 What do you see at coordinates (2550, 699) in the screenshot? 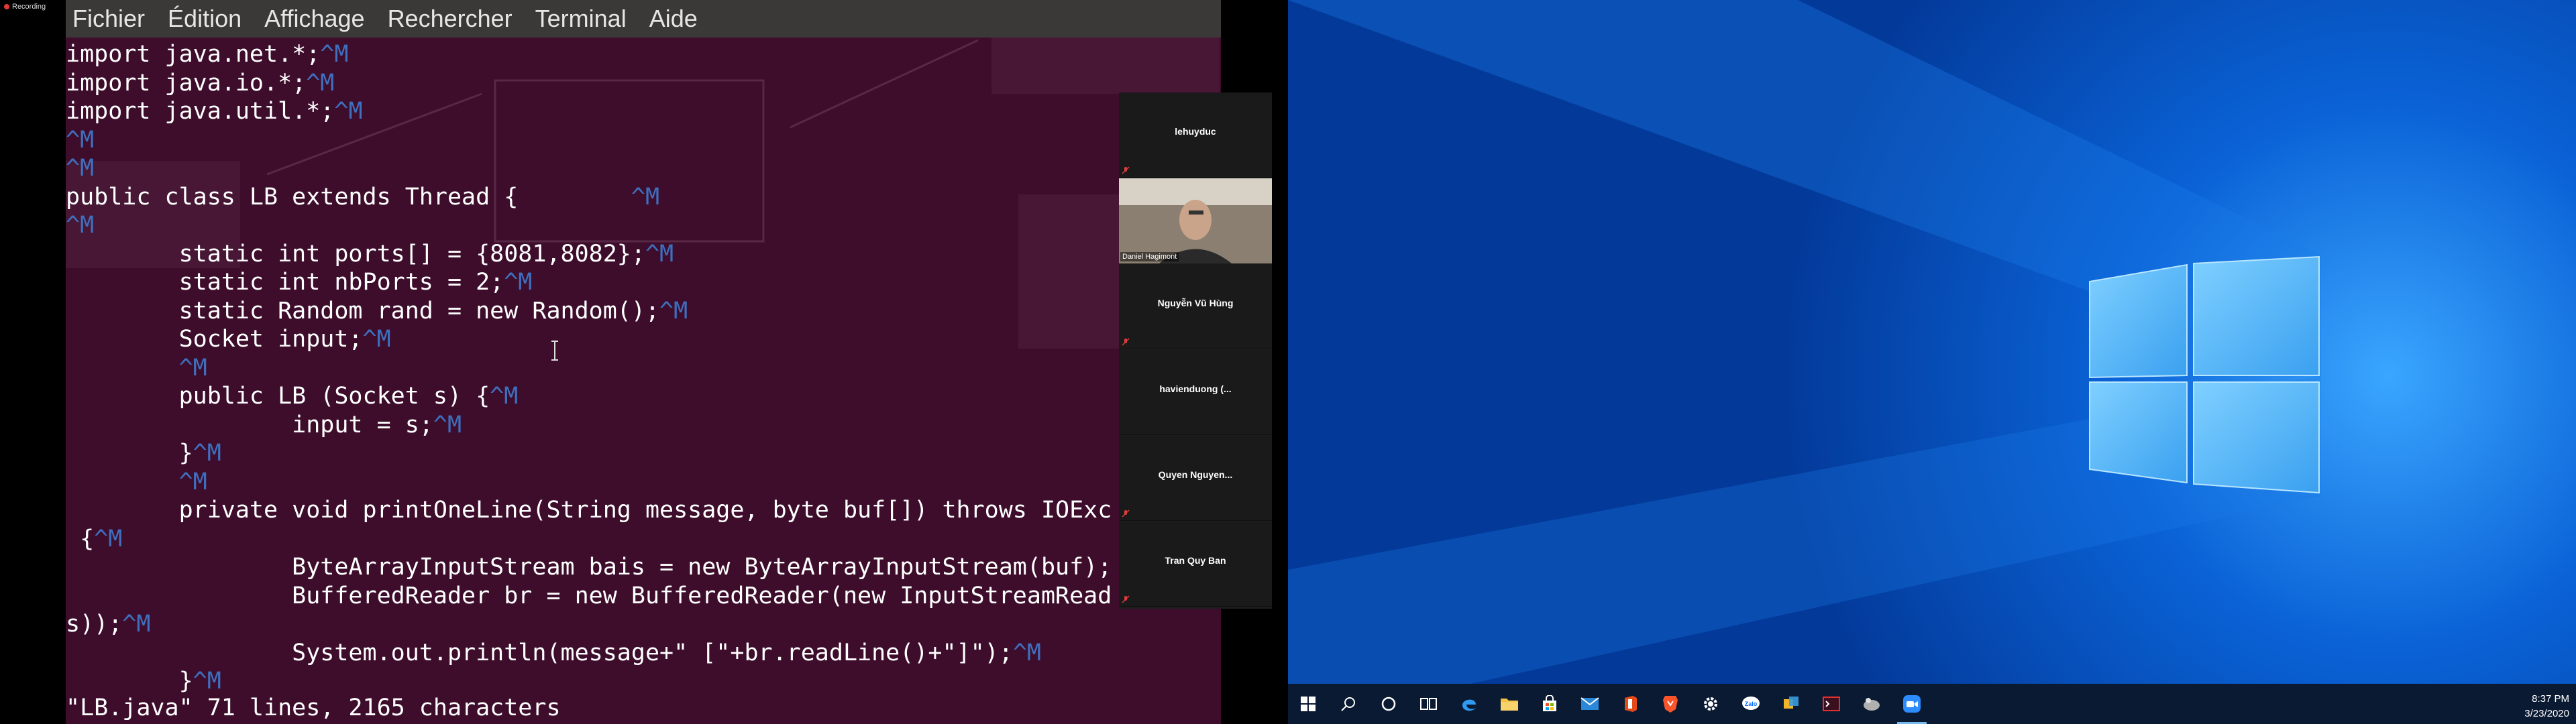
I see `clock-time: 8:37 PM` at bounding box center [2550, 699].